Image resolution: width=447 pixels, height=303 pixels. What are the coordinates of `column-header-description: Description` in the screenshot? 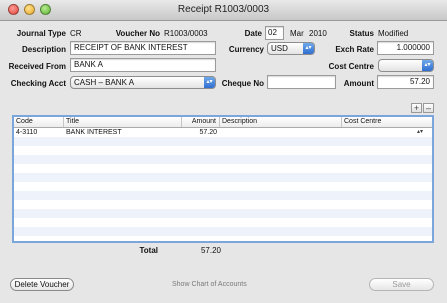 It's located at (281, 122).